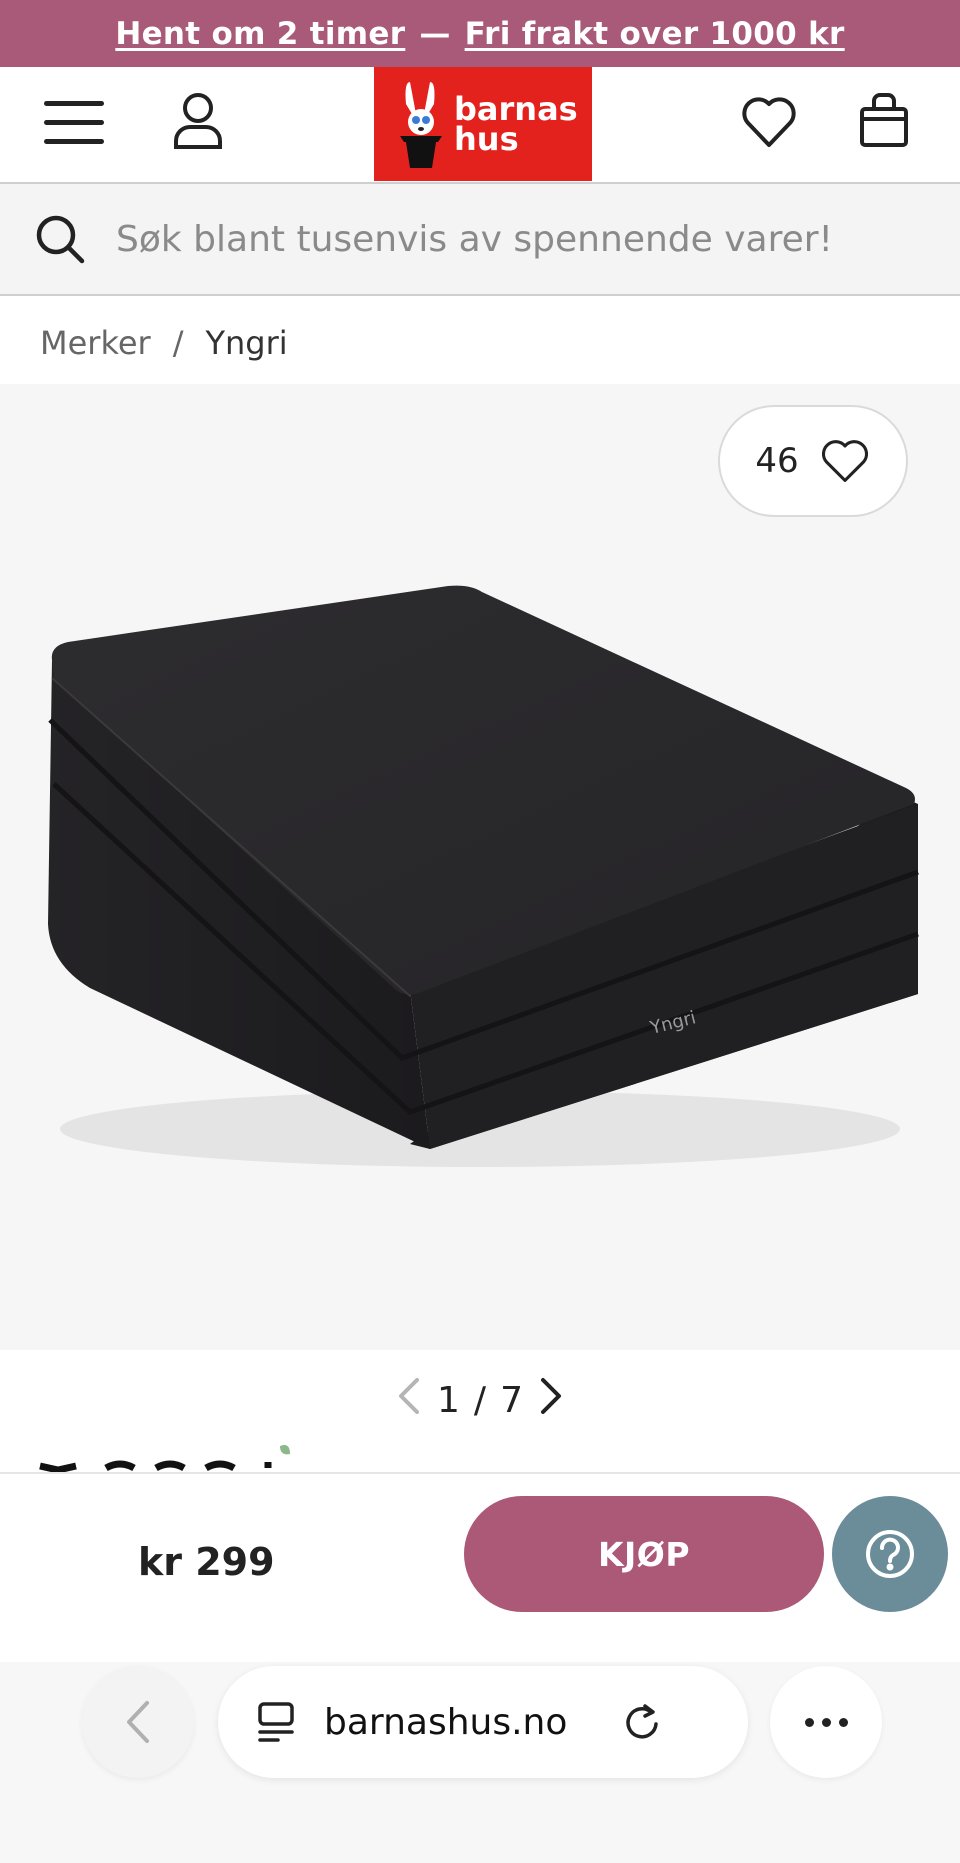 The height and width of the screenshot is (1863, 960). I want to click on chevron-right-icon, so click(551, 1400).